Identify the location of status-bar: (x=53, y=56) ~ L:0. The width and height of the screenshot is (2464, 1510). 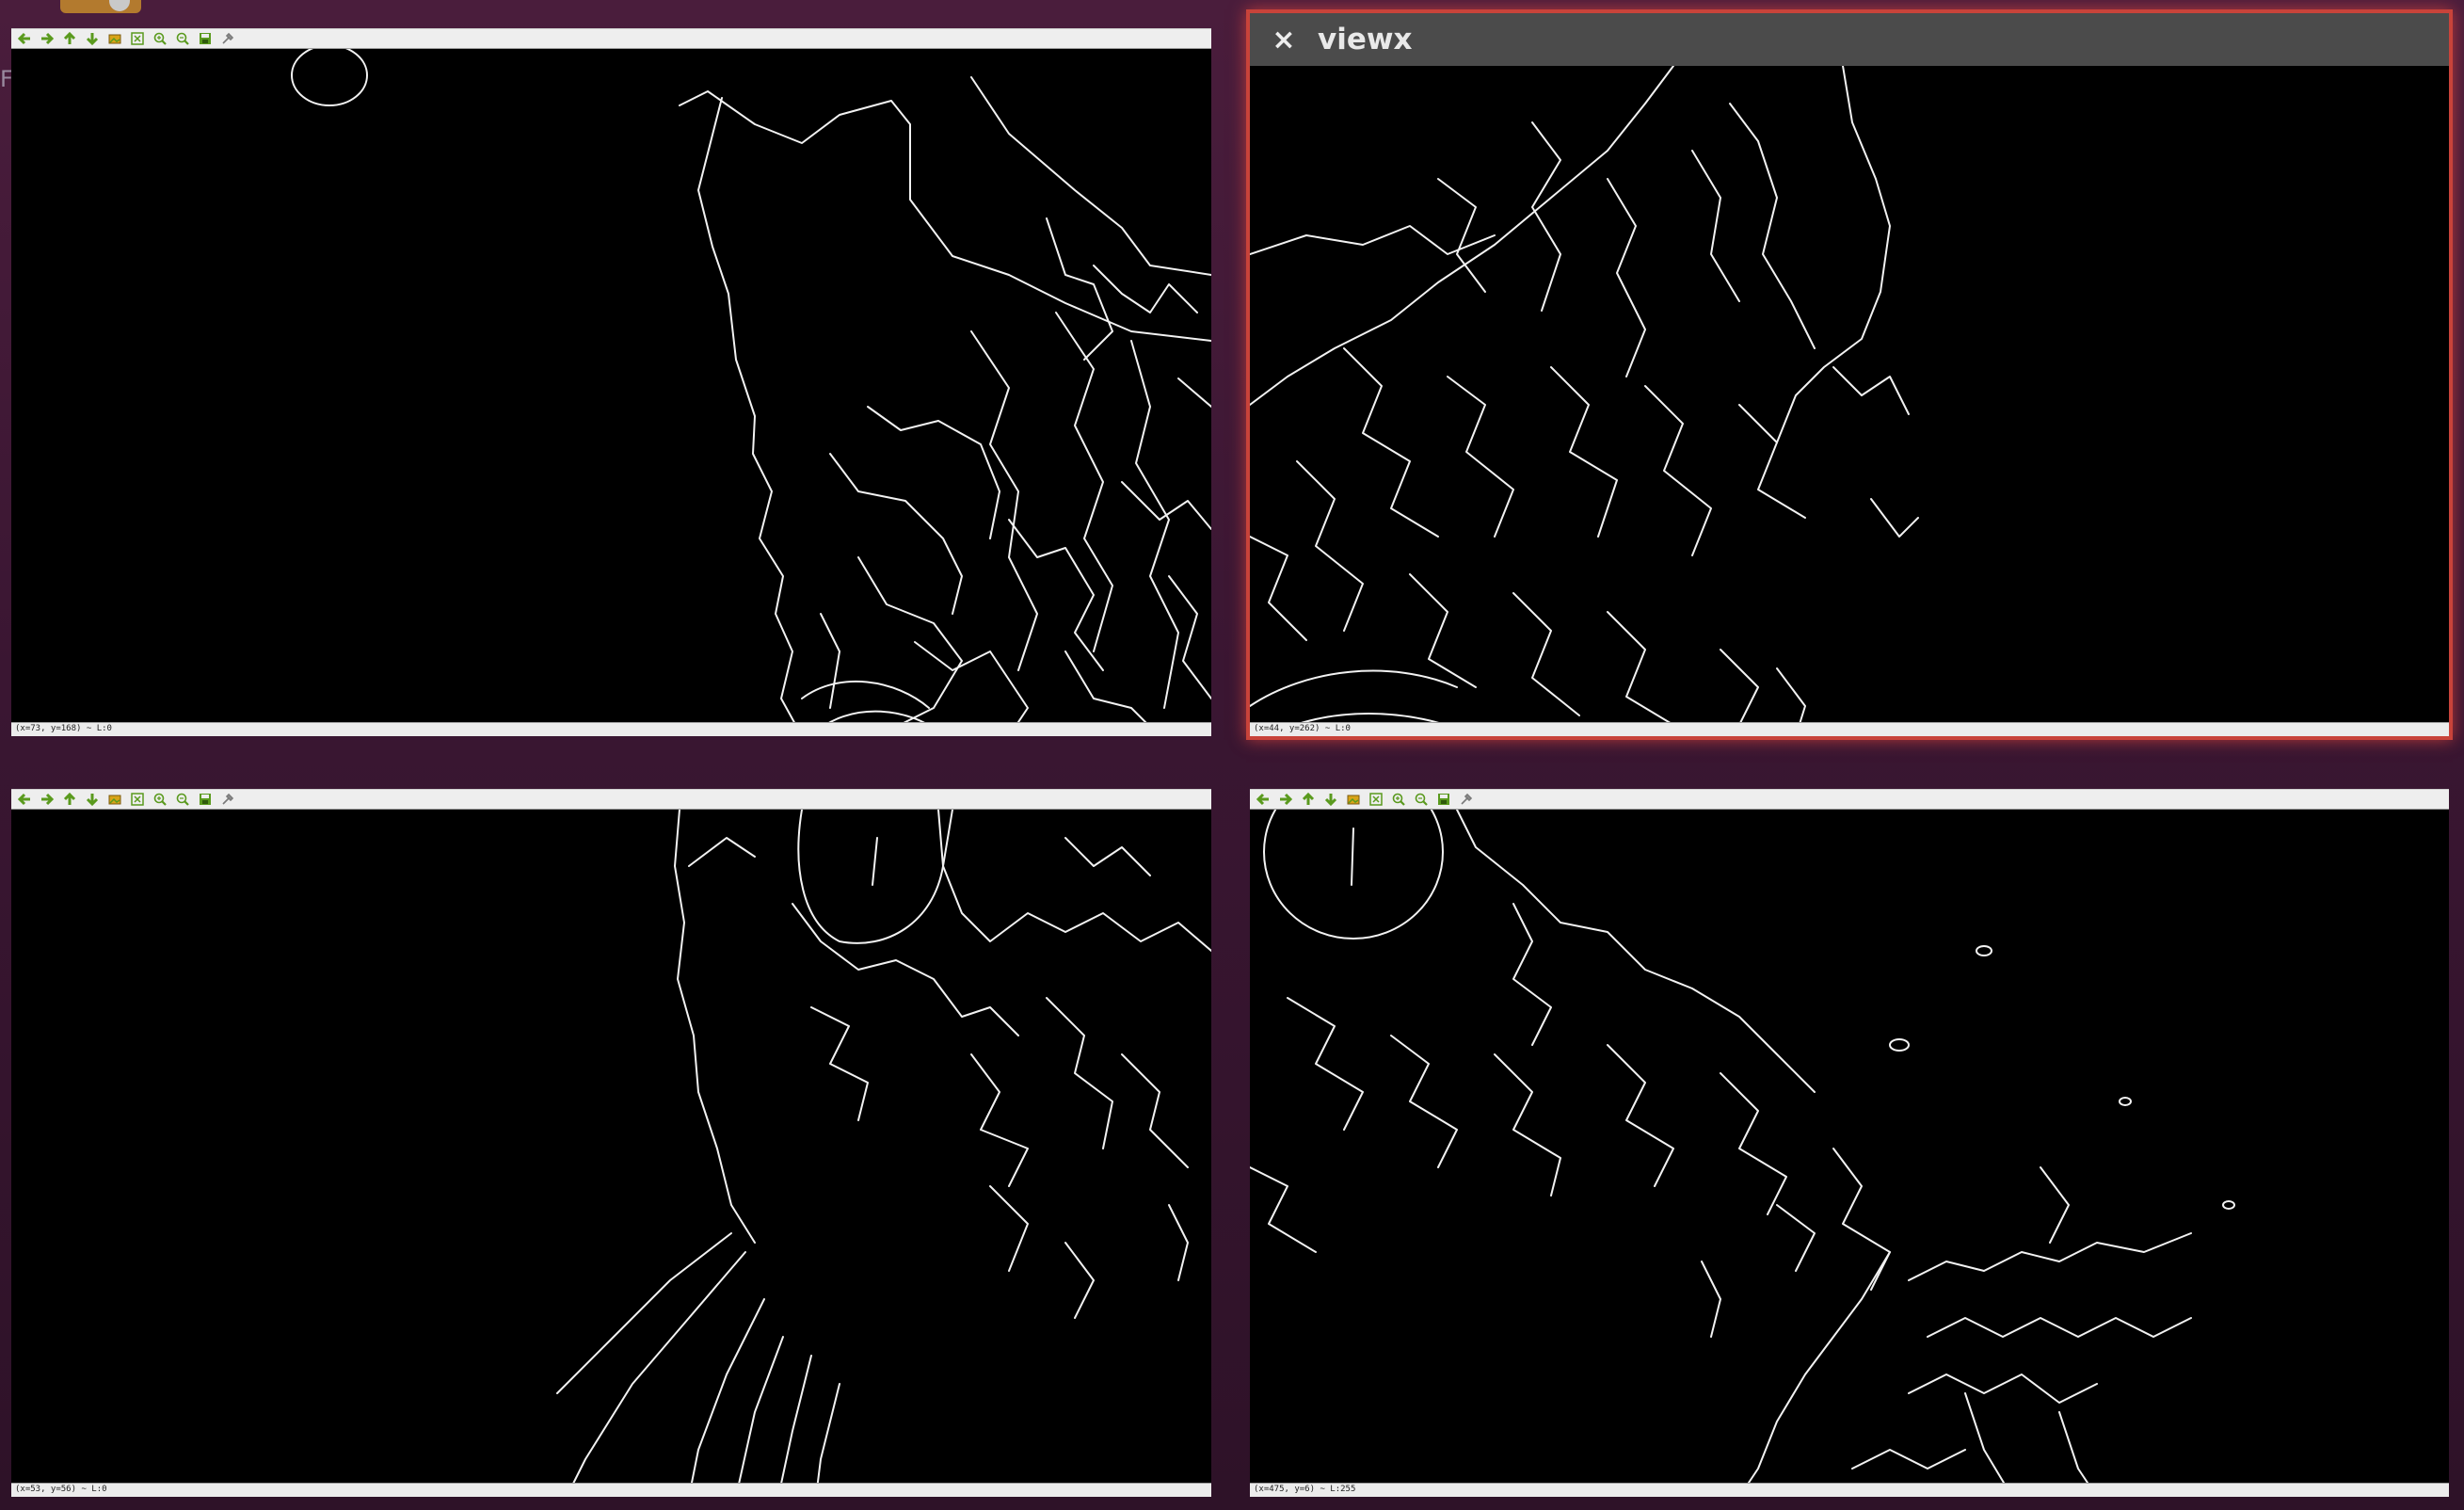
(611, 1490).